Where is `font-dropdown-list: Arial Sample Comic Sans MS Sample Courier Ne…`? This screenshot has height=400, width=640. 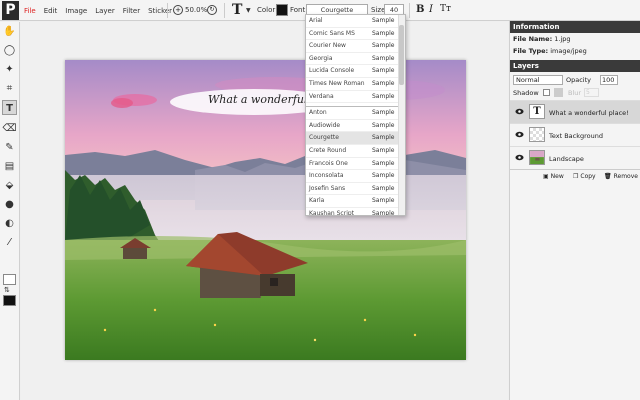 font-dropdown-list: Arial Sample Comic Sans MS Sample Courier Ne… is located at coordinates (355, 115).